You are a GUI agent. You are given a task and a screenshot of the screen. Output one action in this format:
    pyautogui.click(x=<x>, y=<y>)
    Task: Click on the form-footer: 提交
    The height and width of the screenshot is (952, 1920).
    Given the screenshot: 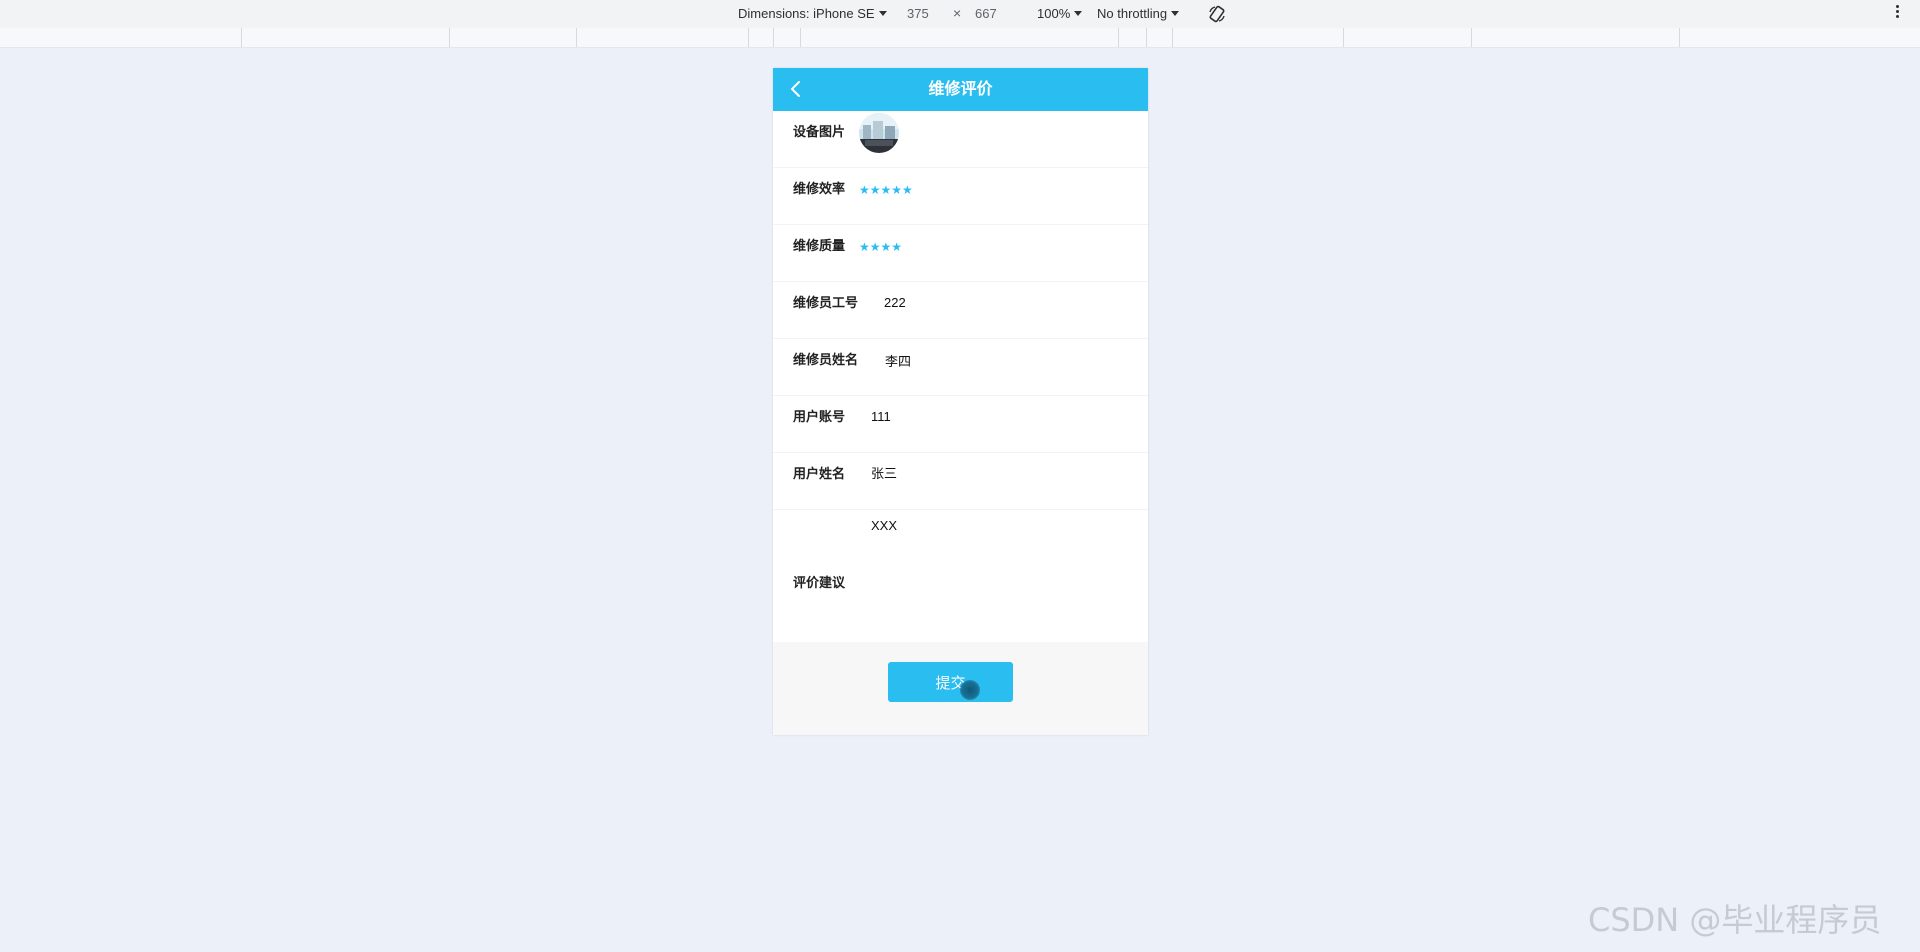 What is the action you would take?
    pyautogui.click(x=960, y=688)
    